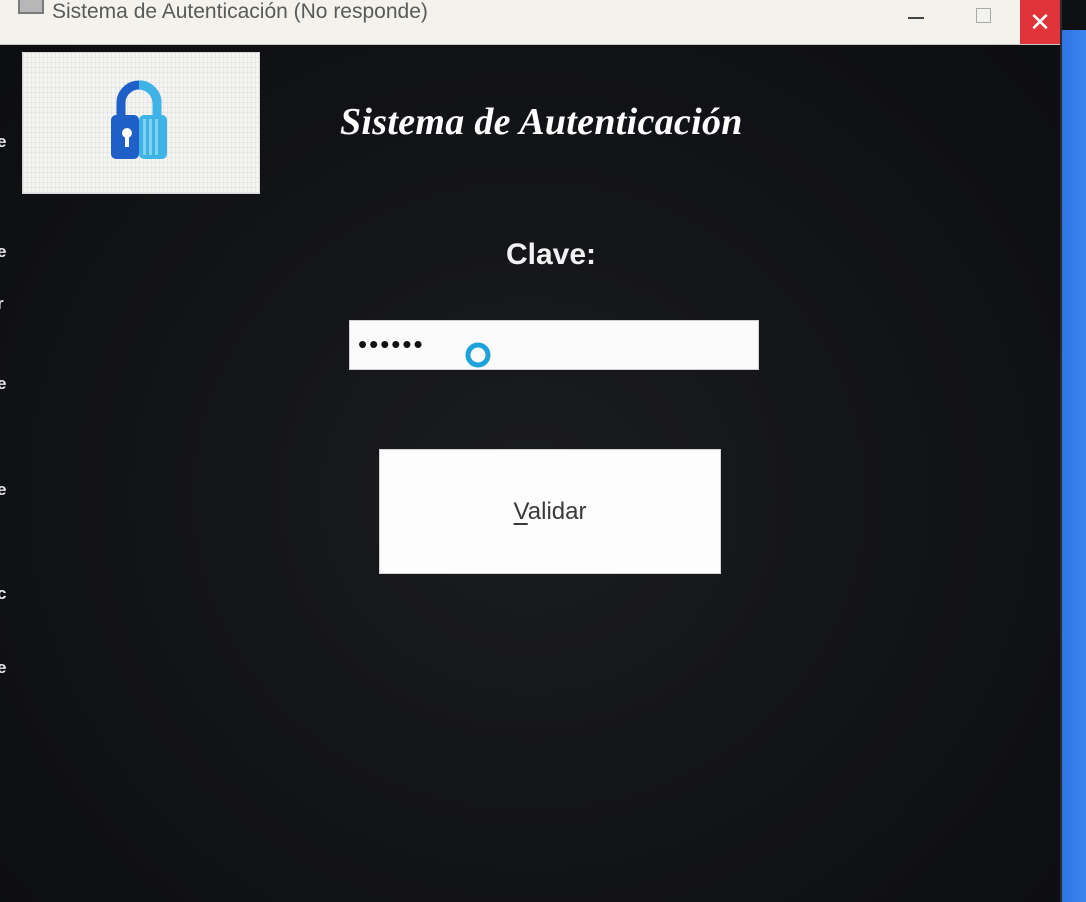 This screenshot has width=1086, height=902. What do you see at coordinates (983, 15) in the screenshot?
I see `maximize-icon` at bounding box center [983, 15].